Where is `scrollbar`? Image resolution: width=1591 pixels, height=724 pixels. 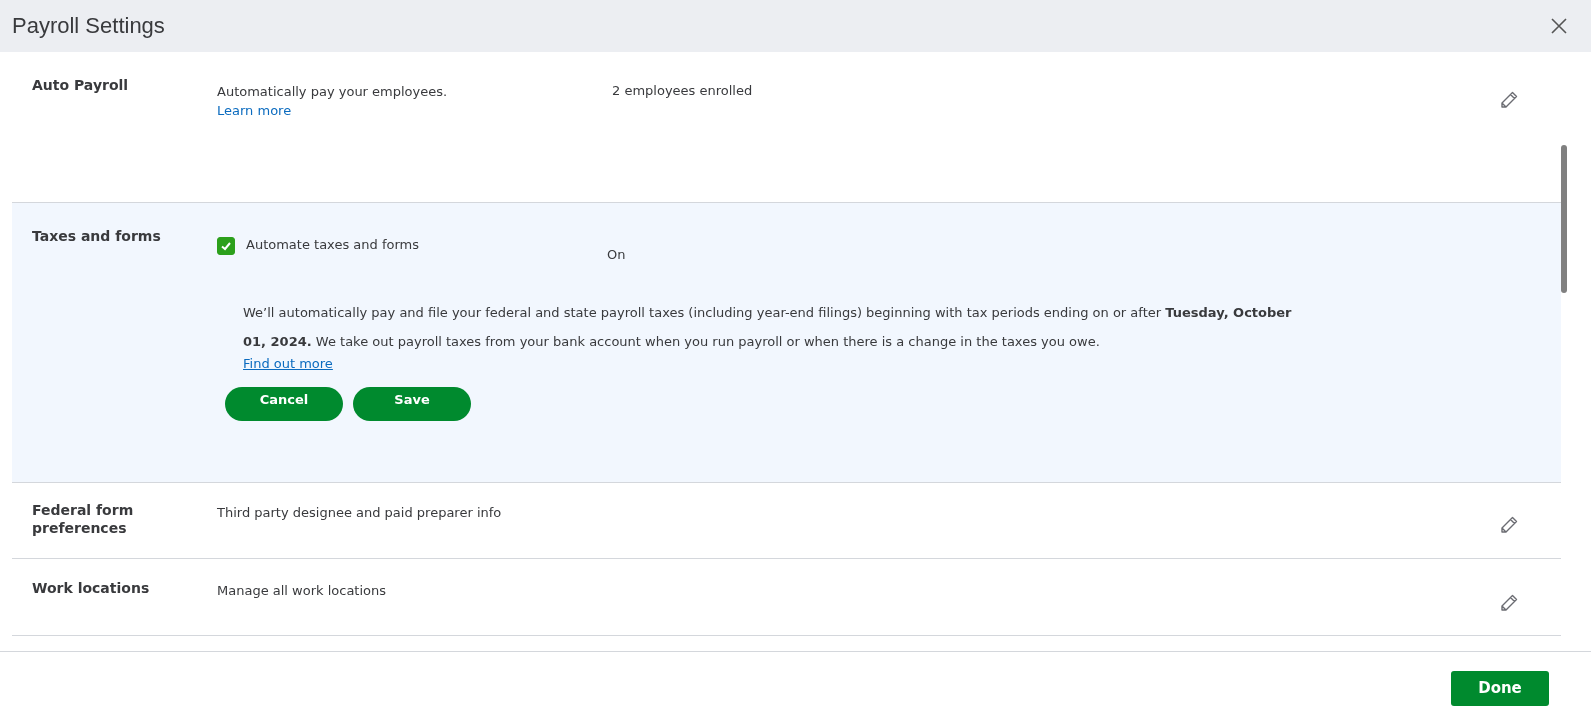
scrollbar is located at coordinates (1565, 219).